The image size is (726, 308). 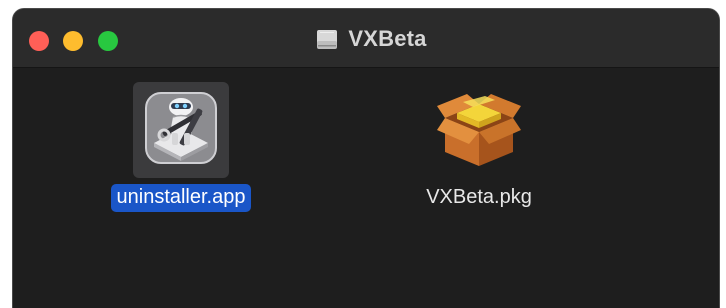 What do you see at coordinates (479, 198) in the screenshot?
I see `file-name-label: VXBeta.pkg` at bounding box center [479, 198].